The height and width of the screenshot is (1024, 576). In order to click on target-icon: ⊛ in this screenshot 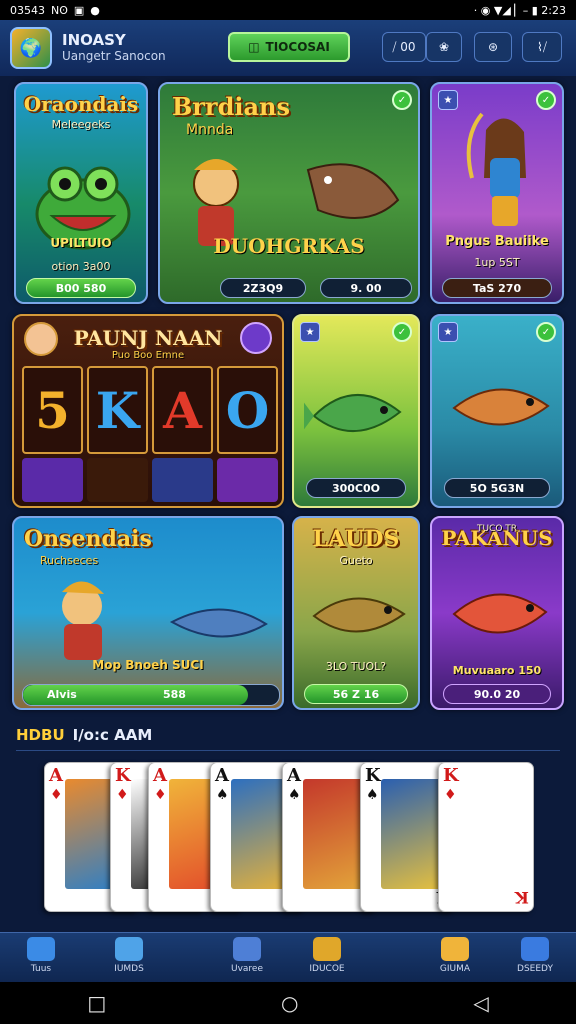, I will do `click(493, 47)`.